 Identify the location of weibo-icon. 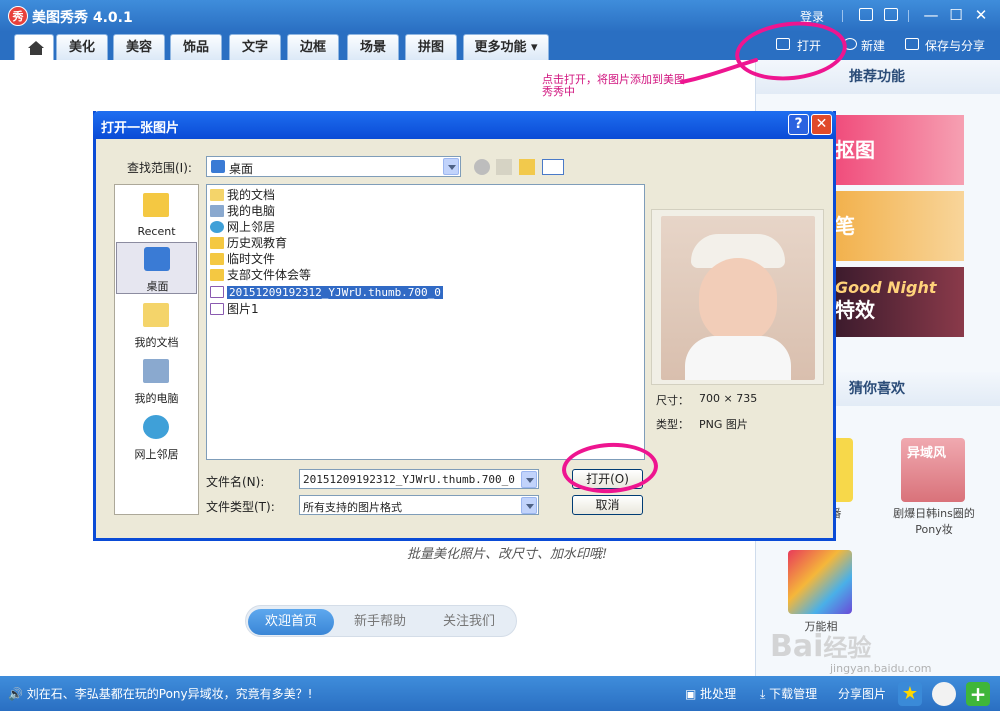
(944, 694).